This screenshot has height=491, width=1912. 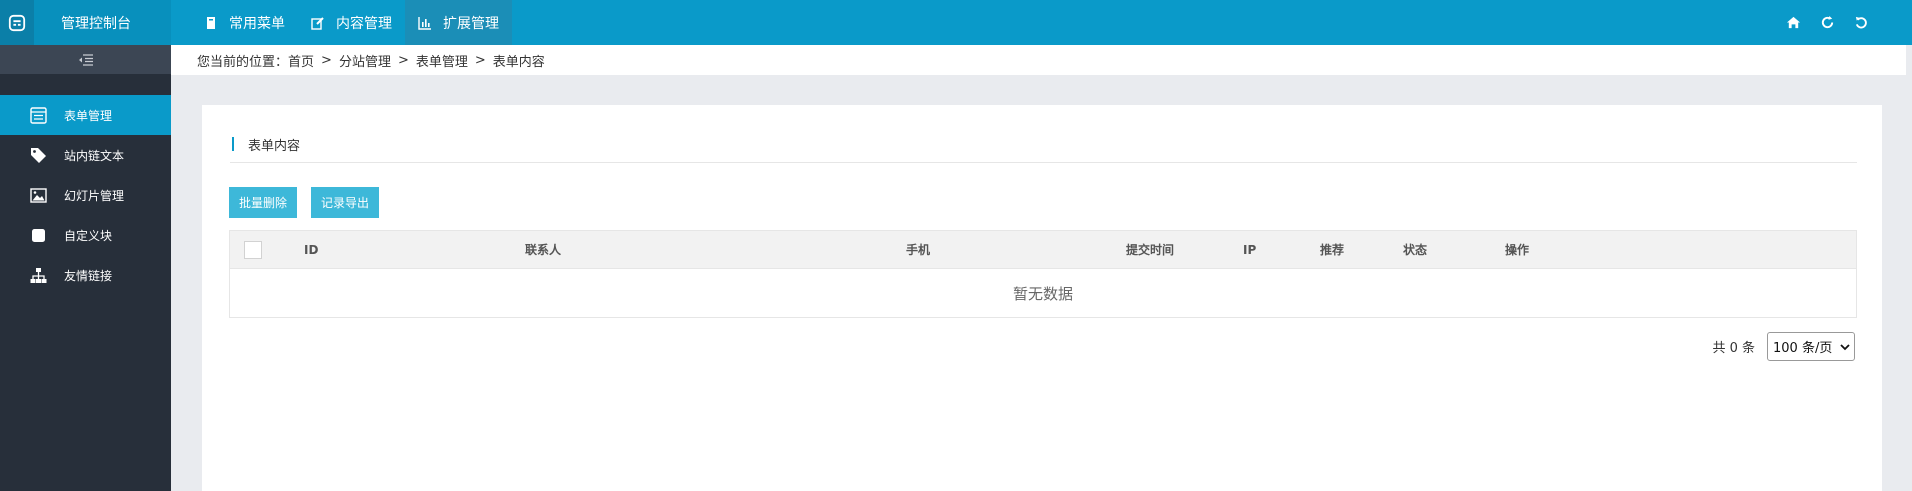 I want to click on topnav-content-management: 内容管理, so click(x=351, y=22).